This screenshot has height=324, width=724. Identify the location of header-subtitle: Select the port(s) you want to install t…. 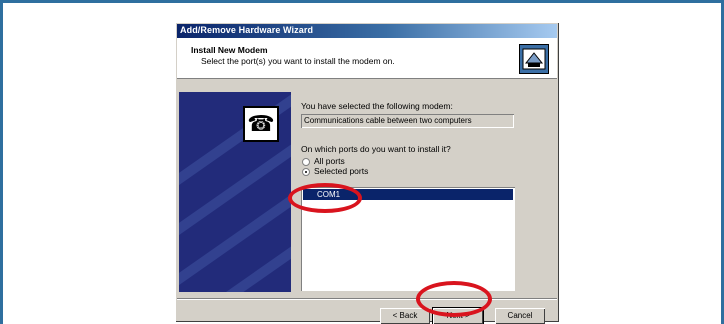
(298, 61).